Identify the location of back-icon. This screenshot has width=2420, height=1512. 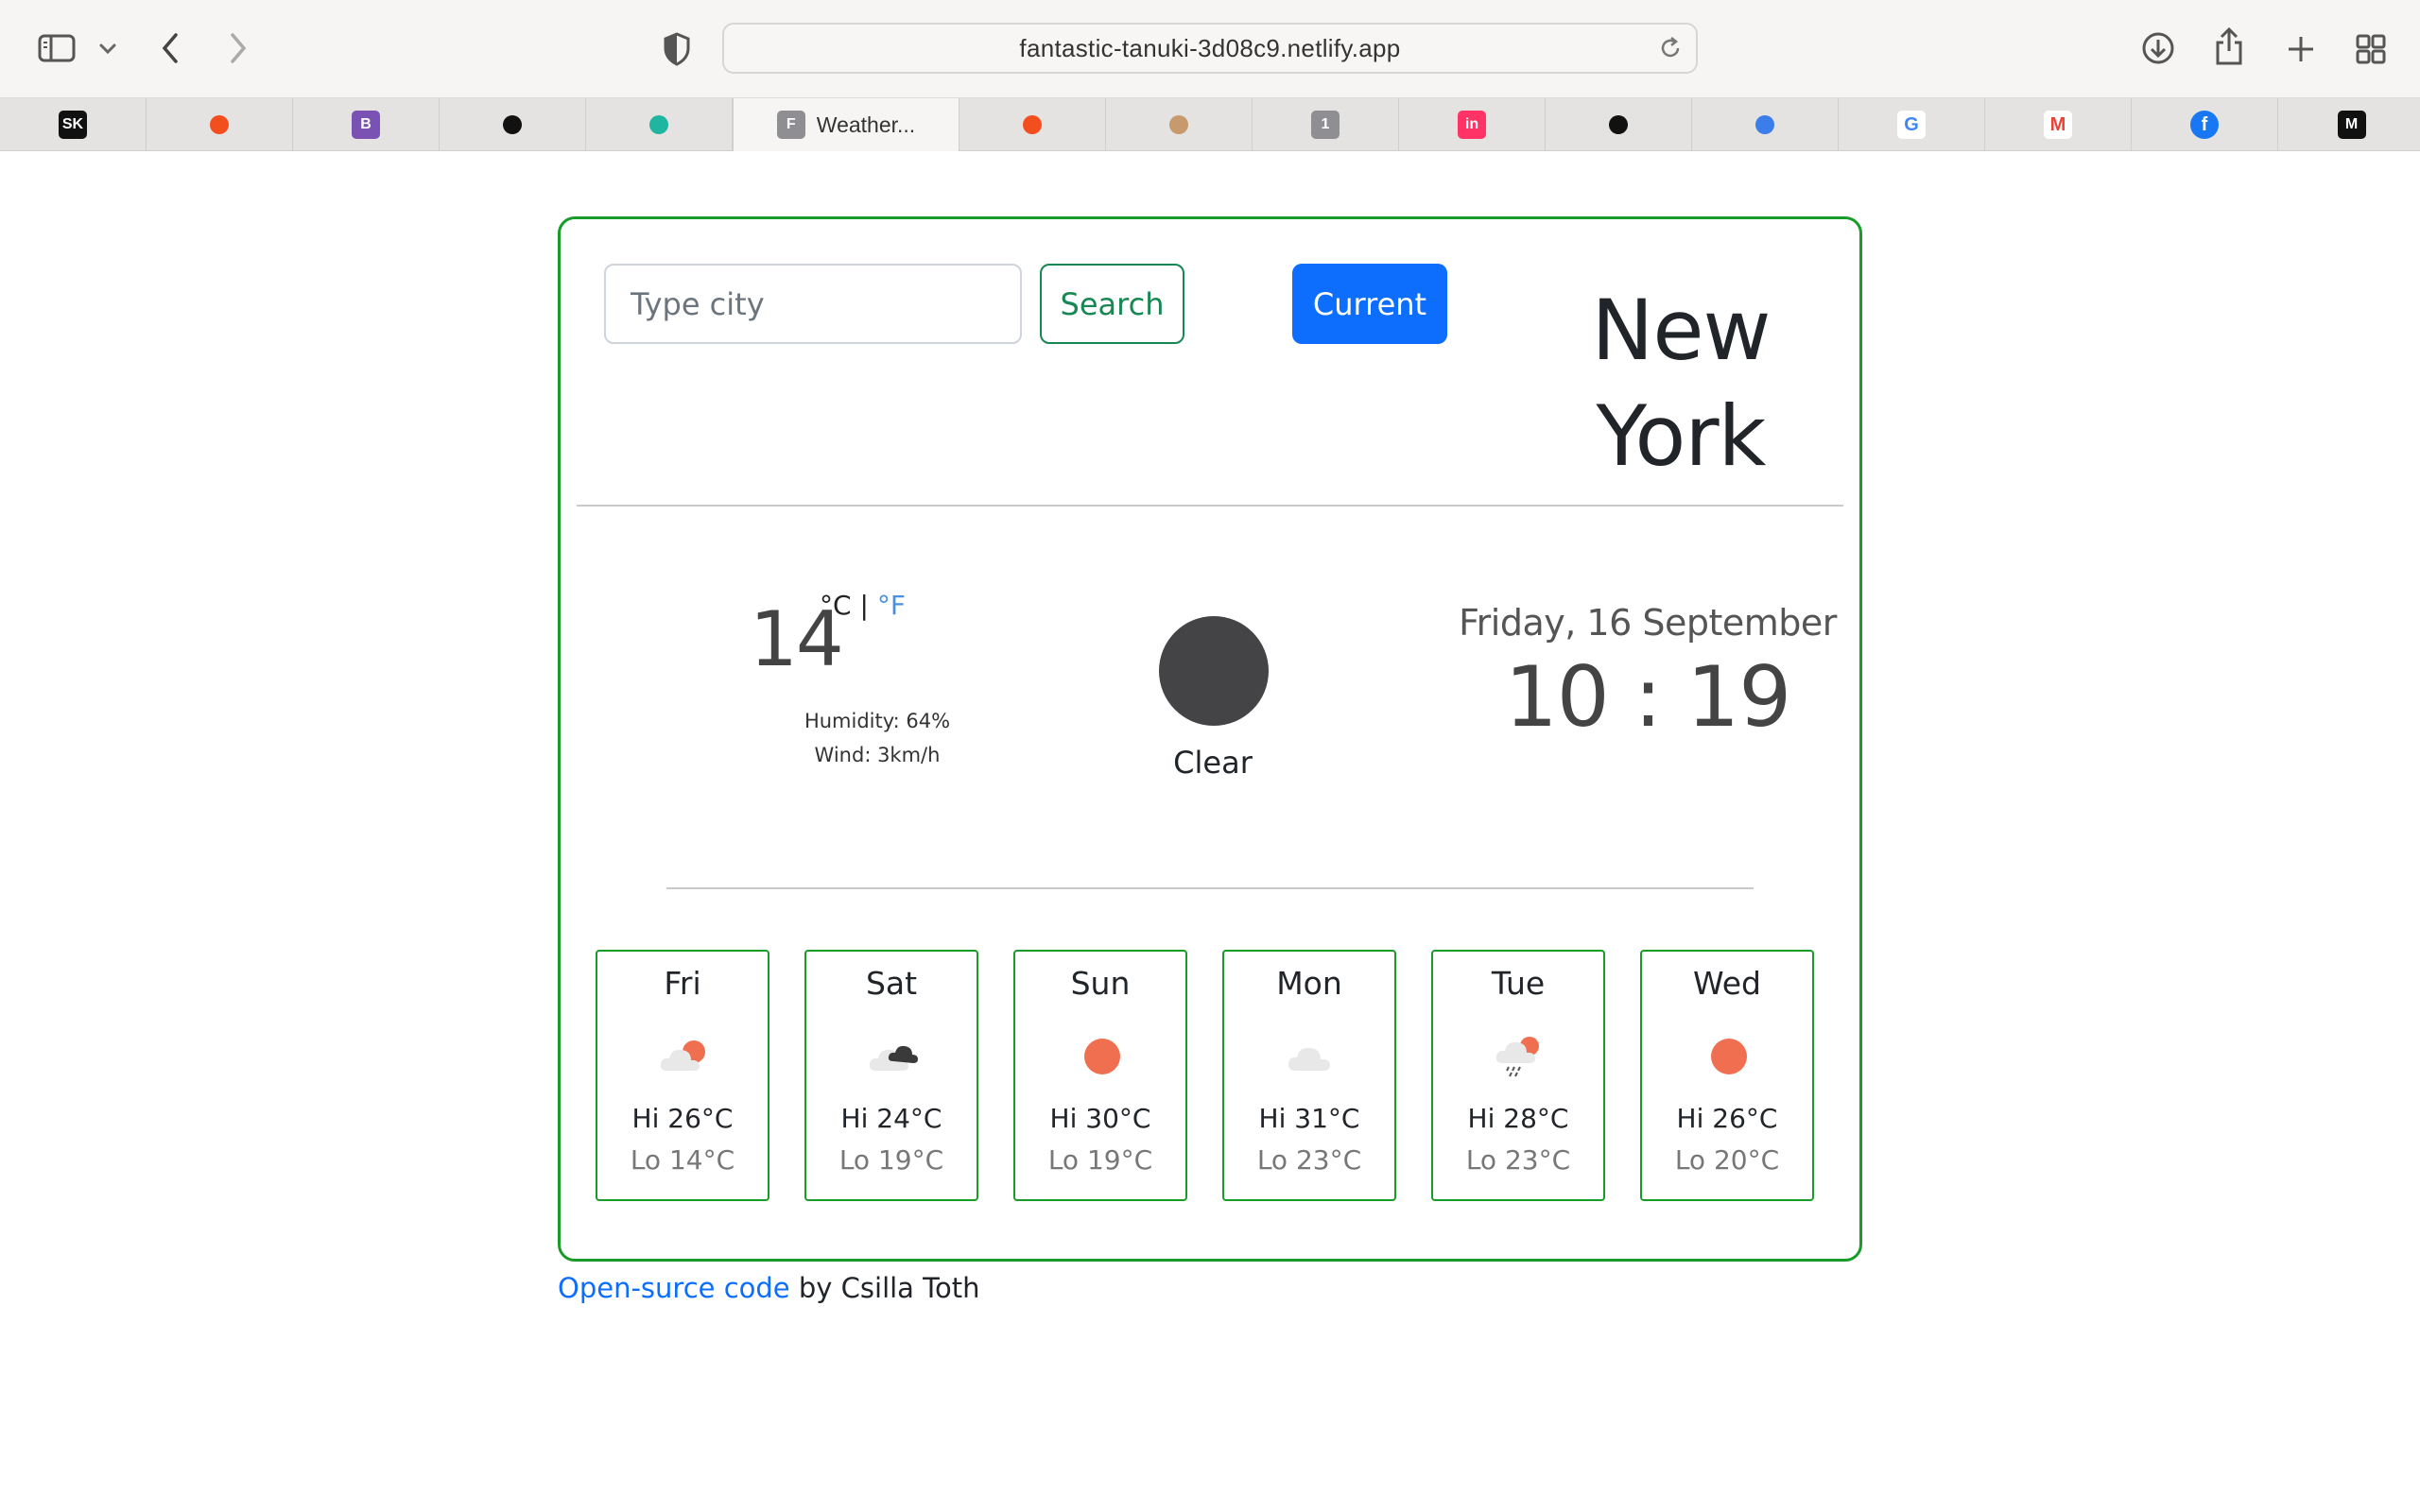
(170, 48).